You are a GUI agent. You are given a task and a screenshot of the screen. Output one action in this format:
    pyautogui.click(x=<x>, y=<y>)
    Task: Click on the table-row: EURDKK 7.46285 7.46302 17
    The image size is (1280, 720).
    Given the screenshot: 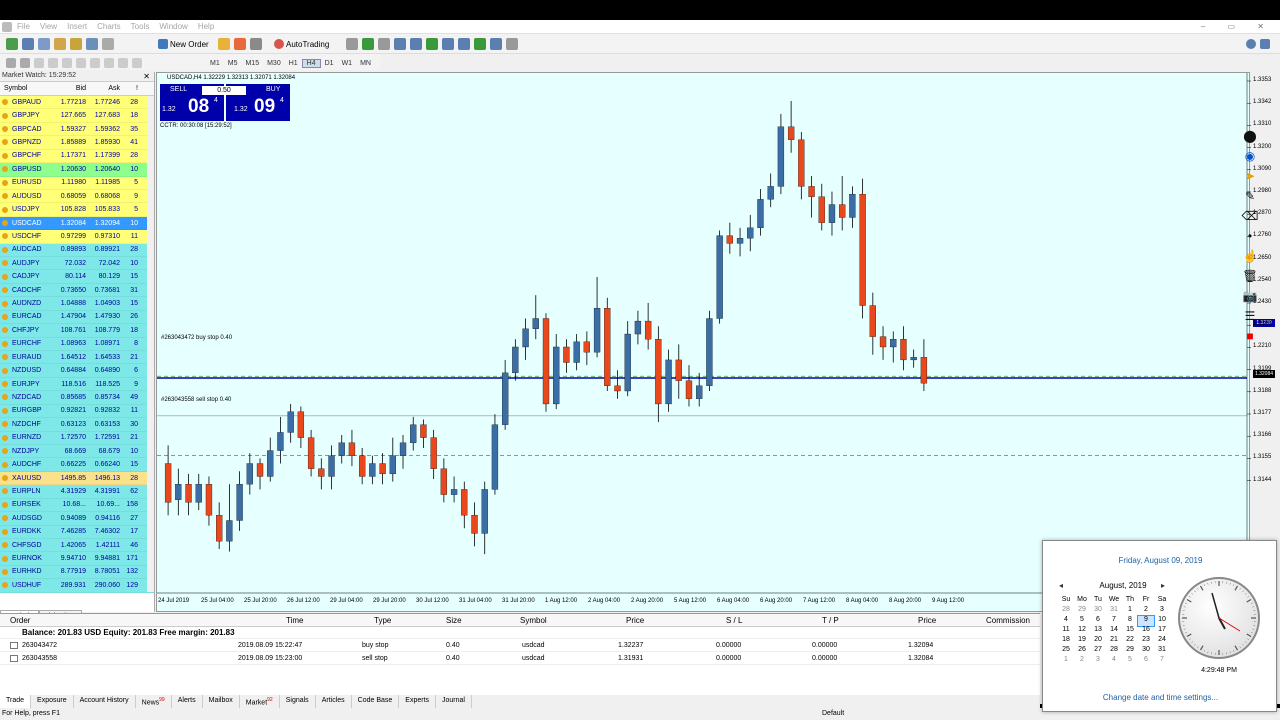 What is the action you would take?
    pyautogui.click(x=77, y=532)
    